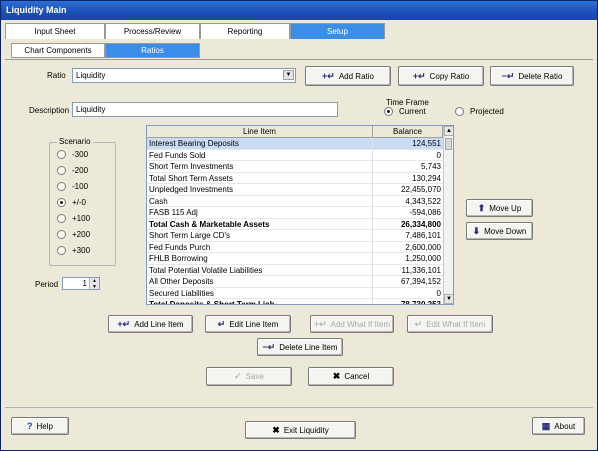 The height and width of the screenshot is (451, 598). I want to click on timeframe-projected: Projected, so click(479, 111).